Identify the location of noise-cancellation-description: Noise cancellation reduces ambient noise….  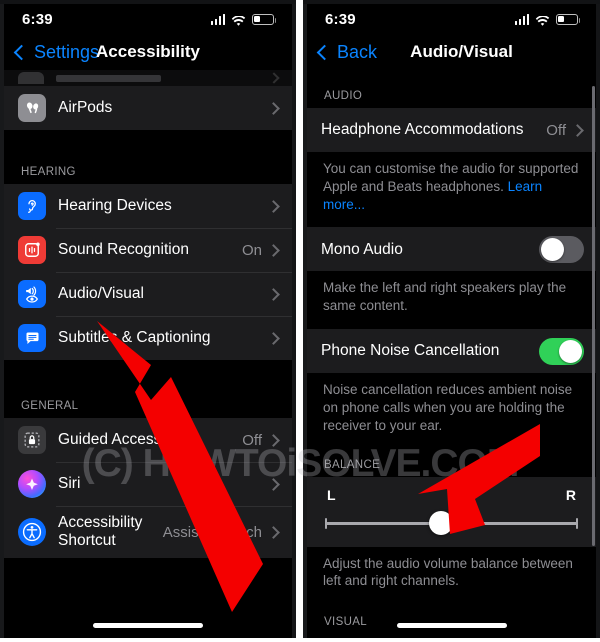
(451, 416).